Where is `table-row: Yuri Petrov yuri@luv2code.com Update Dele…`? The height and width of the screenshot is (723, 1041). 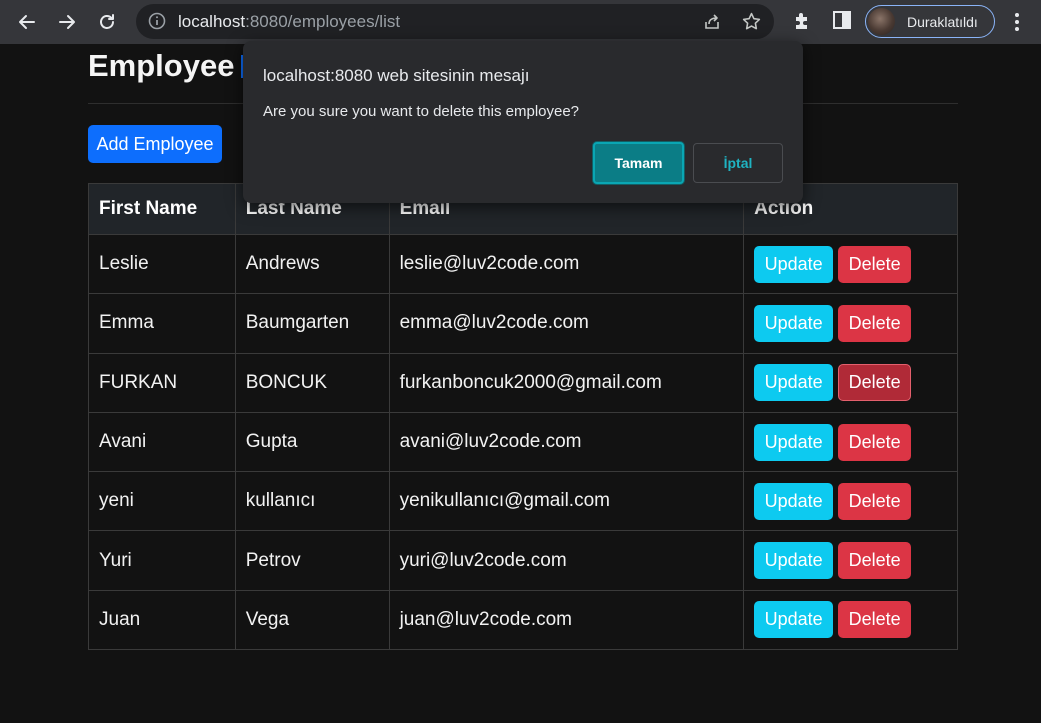 table-row: Yuri Petrov yuri@luv2code.com Update Dele… is located at coordinates (523, 560).